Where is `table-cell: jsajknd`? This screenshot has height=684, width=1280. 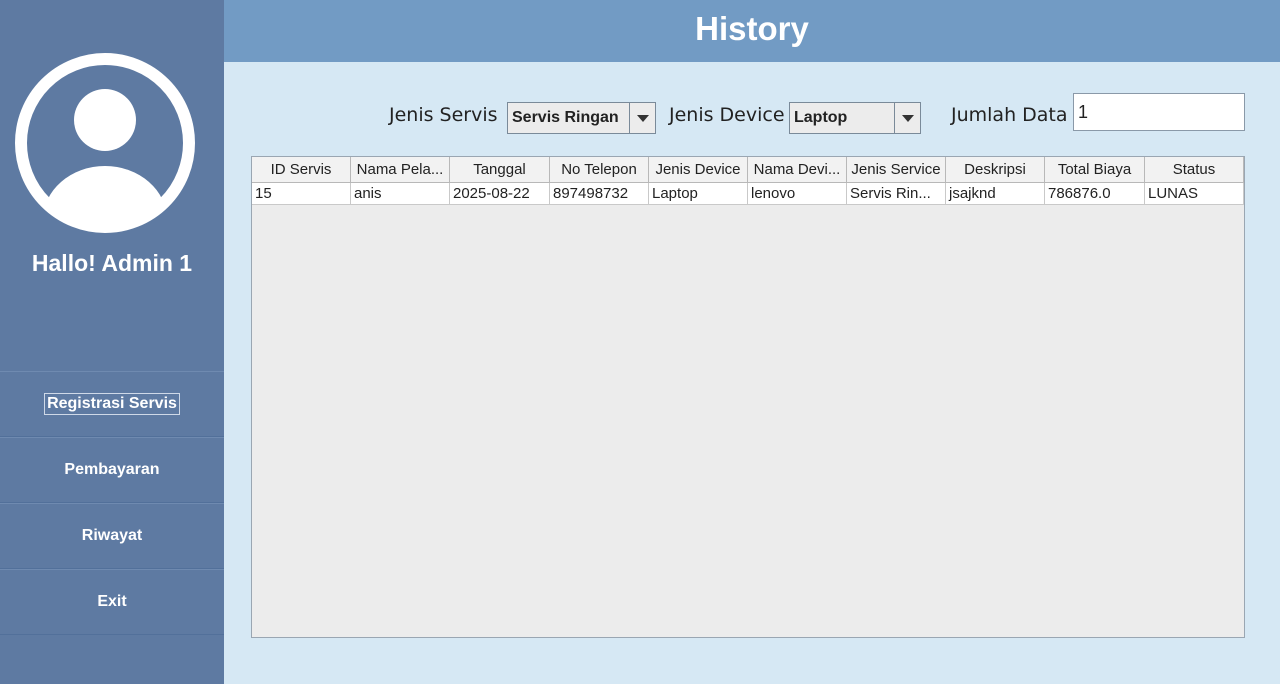
table-cell: jsajknd is located at coordinates (995, 194).